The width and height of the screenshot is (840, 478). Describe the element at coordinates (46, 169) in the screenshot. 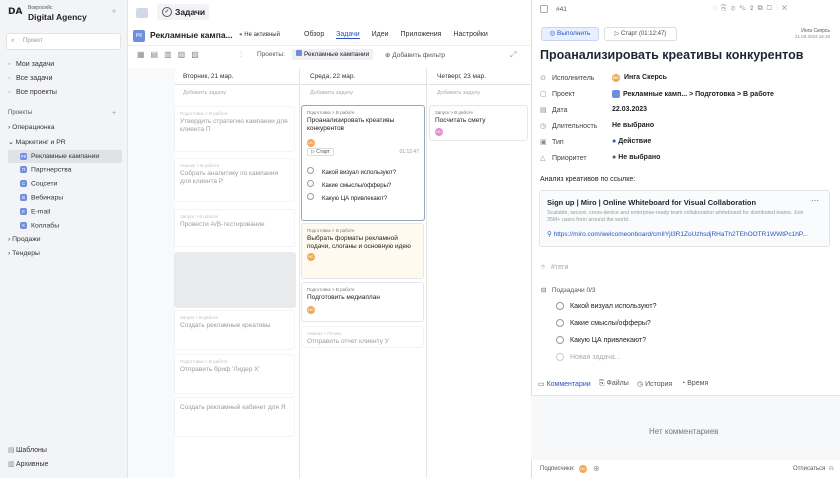

I see `tree-item-partnerships: П Партнерства` at that location.